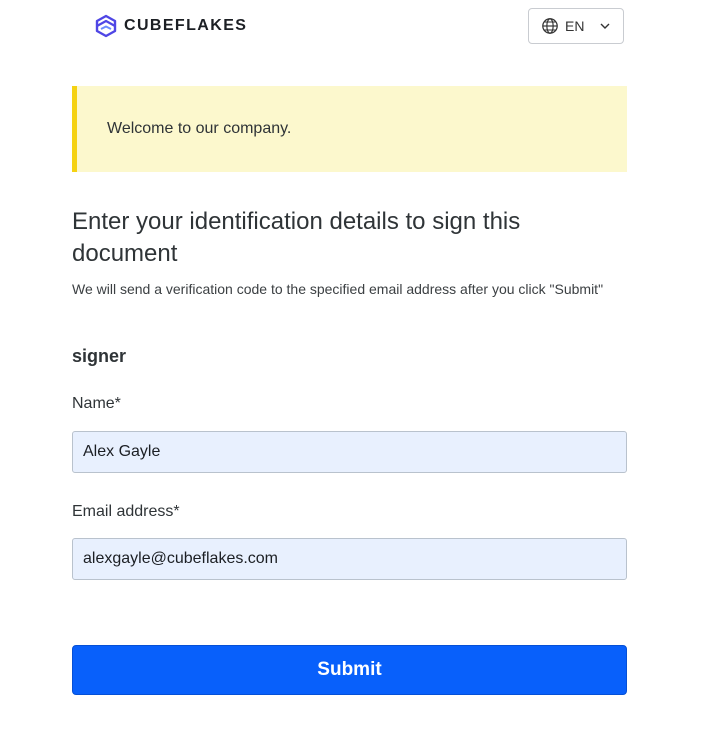 The height and width of the screenshot is (733, 703). What do you see at coordinates (550, 26) in the screenshot?
I see `globe-icon` at bounding box center [550, 26].